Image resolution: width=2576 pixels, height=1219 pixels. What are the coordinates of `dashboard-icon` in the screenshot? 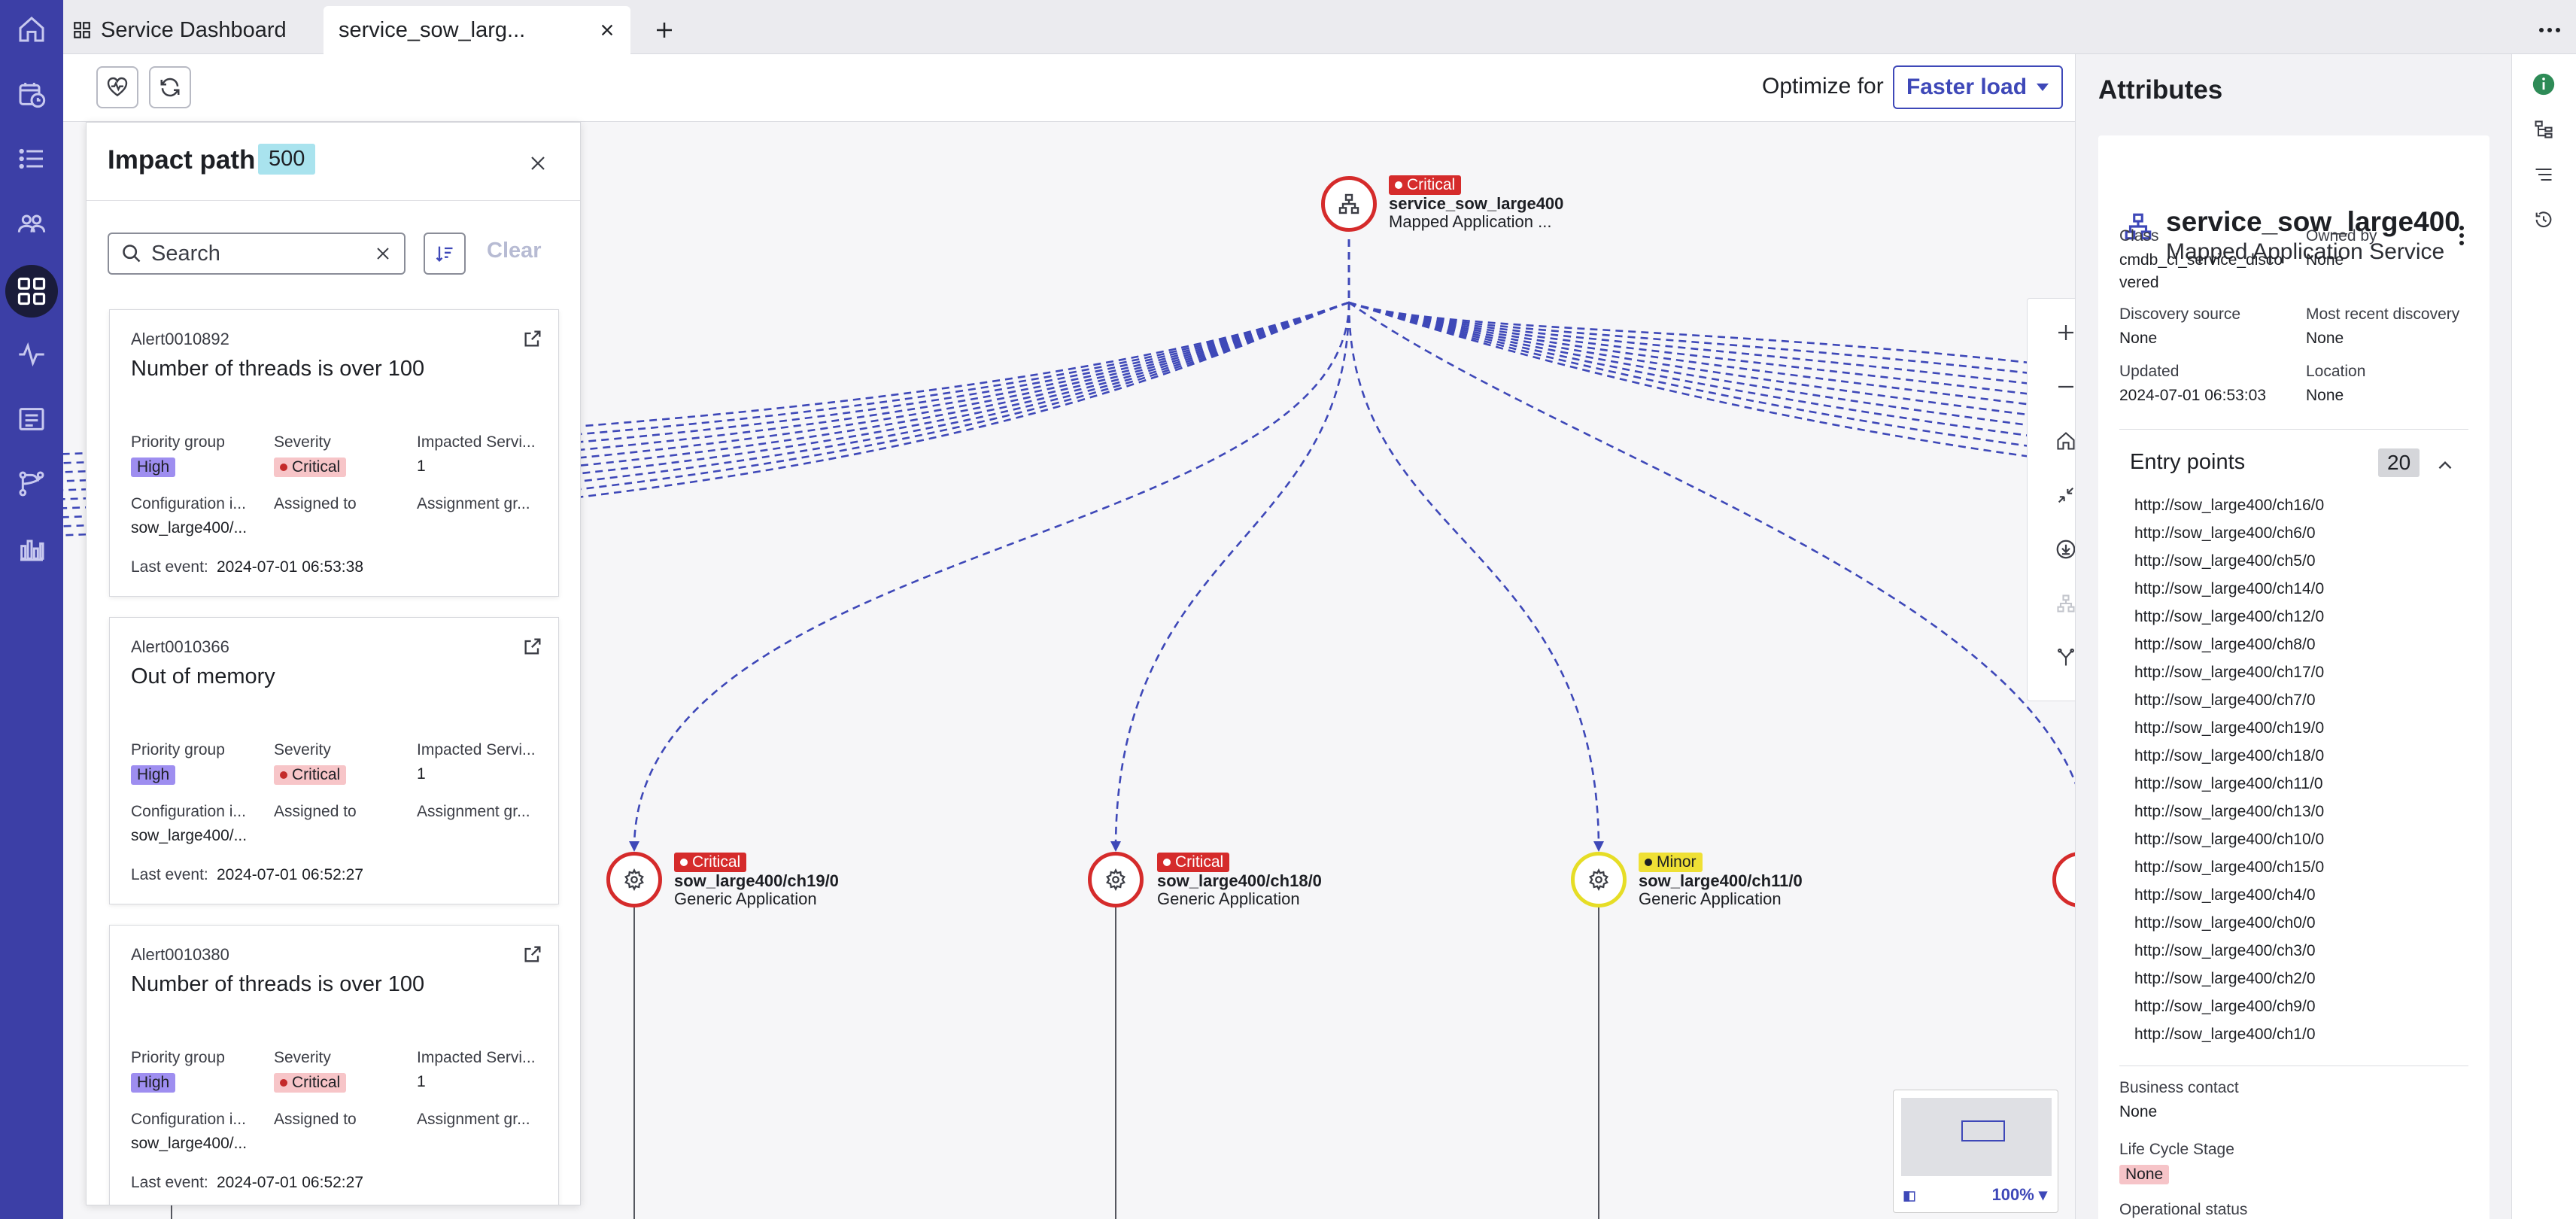 It's located at (31, 291).